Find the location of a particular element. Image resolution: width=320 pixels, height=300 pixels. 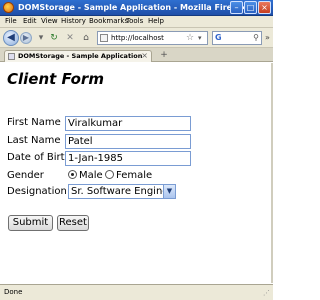

reset-button: Reset is located at coordinates (73, 223).